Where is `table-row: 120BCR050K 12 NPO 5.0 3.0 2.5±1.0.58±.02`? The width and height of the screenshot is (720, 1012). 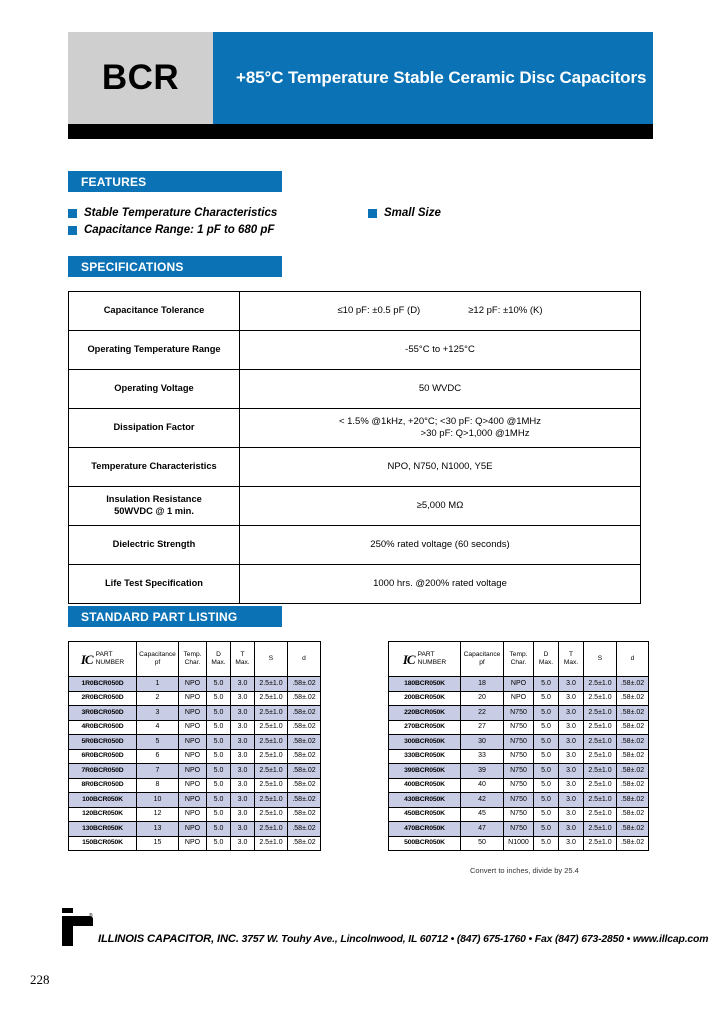 table-row: 120BCR050K 12 NPO 5.0 3.0 2.5±1.0.58±.02 is located at coordinates (194, 814).